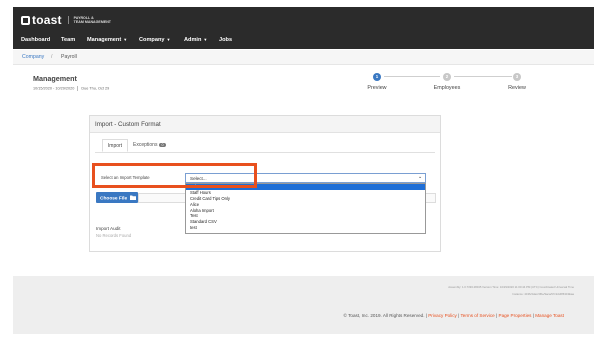 This screenshot has height=350, width=608. I want to click on nav-dashboard: Dashboard, so click(35, 40).